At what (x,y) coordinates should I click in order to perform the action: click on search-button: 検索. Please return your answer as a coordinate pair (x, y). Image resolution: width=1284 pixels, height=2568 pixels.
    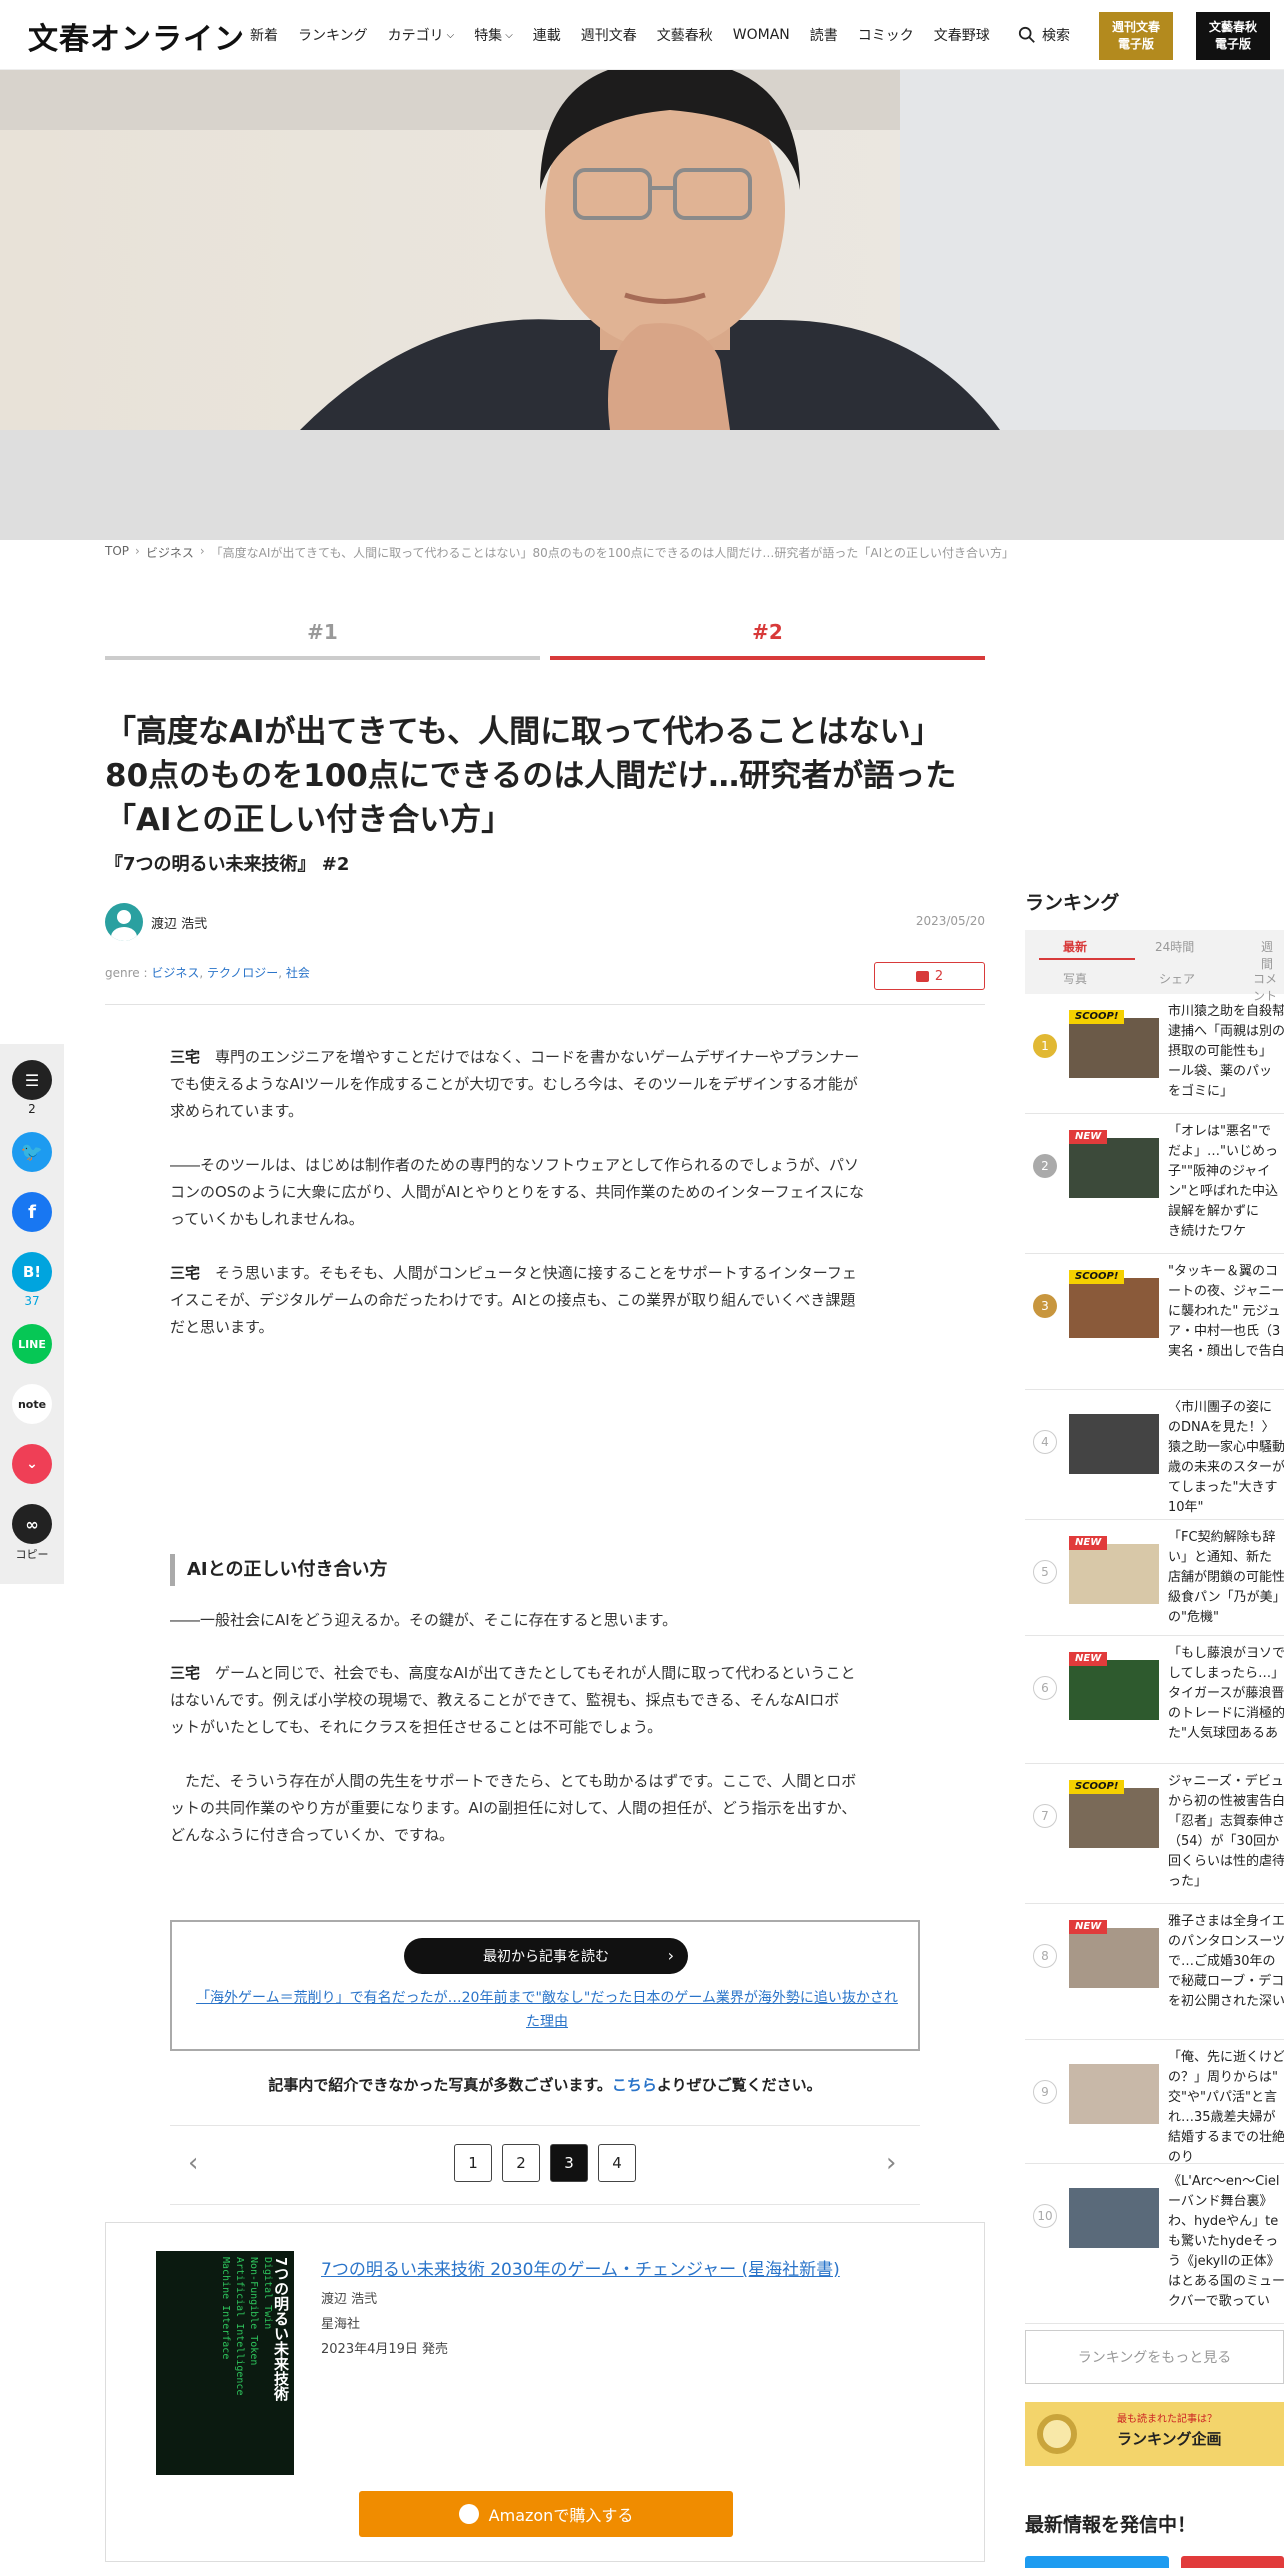
    Looking at the image, I should click on (1044, 35).